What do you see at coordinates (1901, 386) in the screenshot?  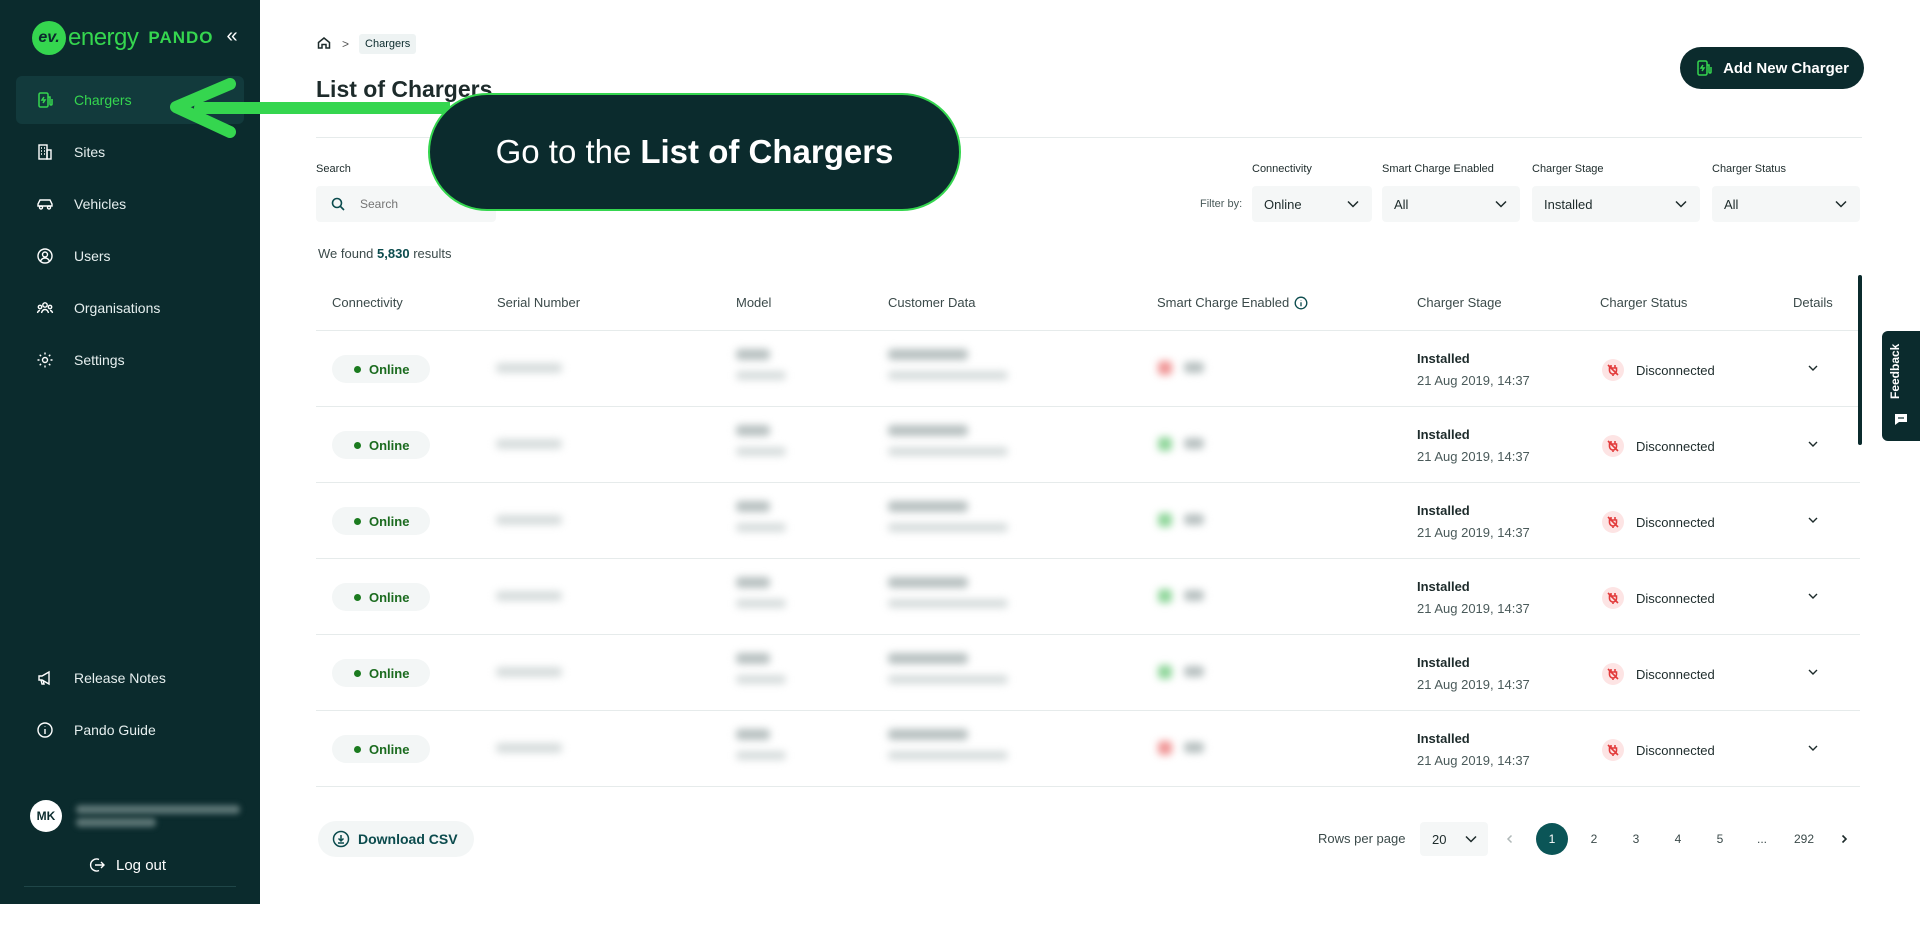 I see `feedback-tab: Feedback` at bounding box center [1901, 386].